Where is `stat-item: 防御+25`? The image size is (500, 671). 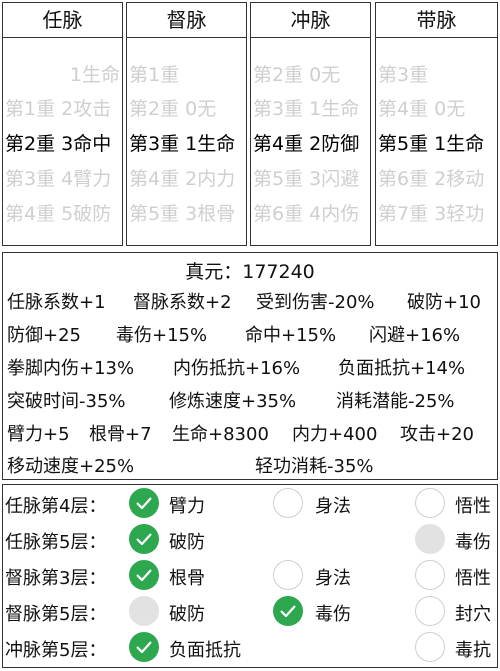 stat-item: 防御+25 is located at coordinates (44, 335).